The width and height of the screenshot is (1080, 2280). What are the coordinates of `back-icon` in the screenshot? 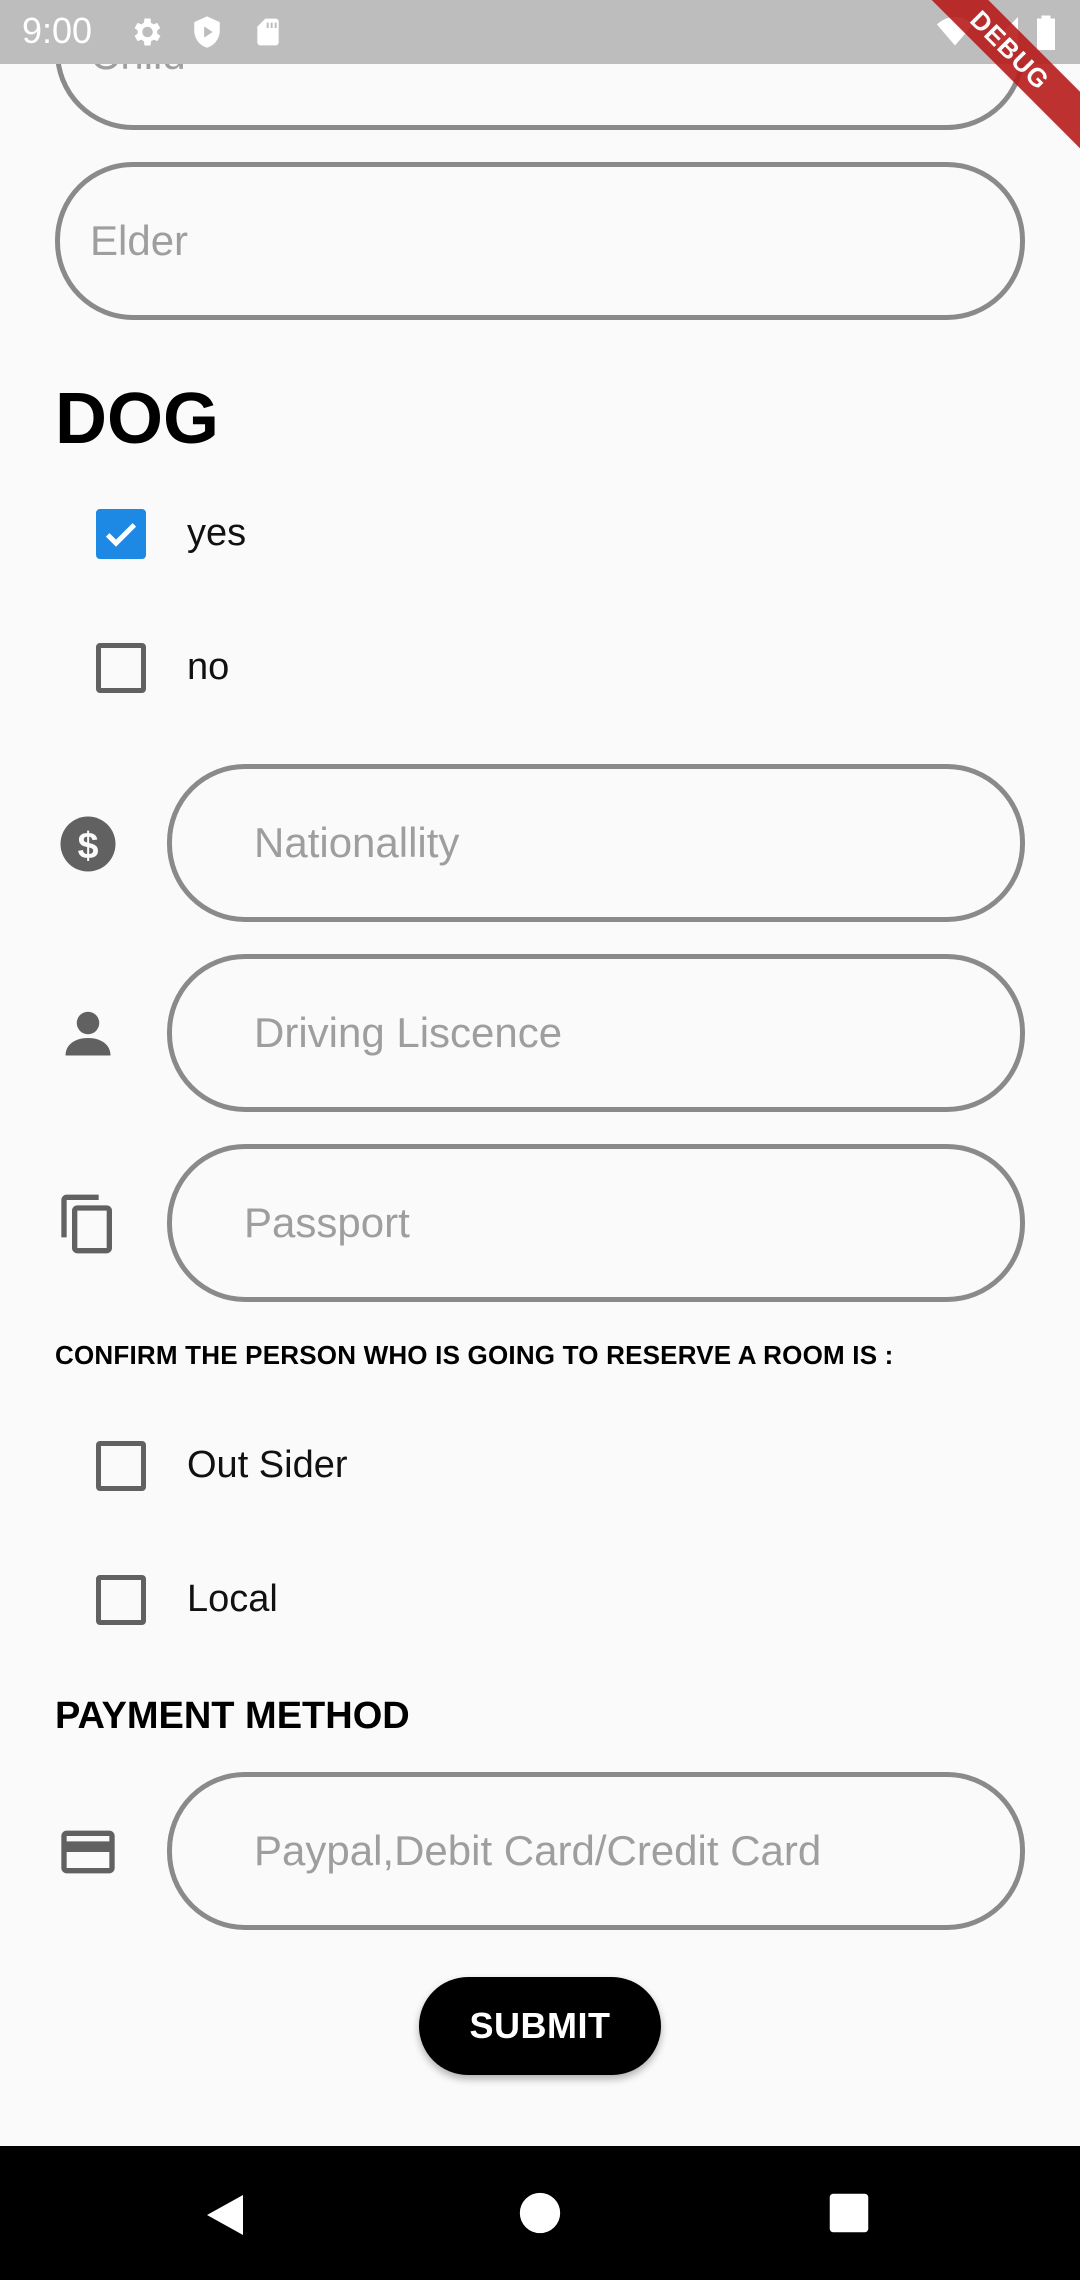 It's located at (225, 2215).